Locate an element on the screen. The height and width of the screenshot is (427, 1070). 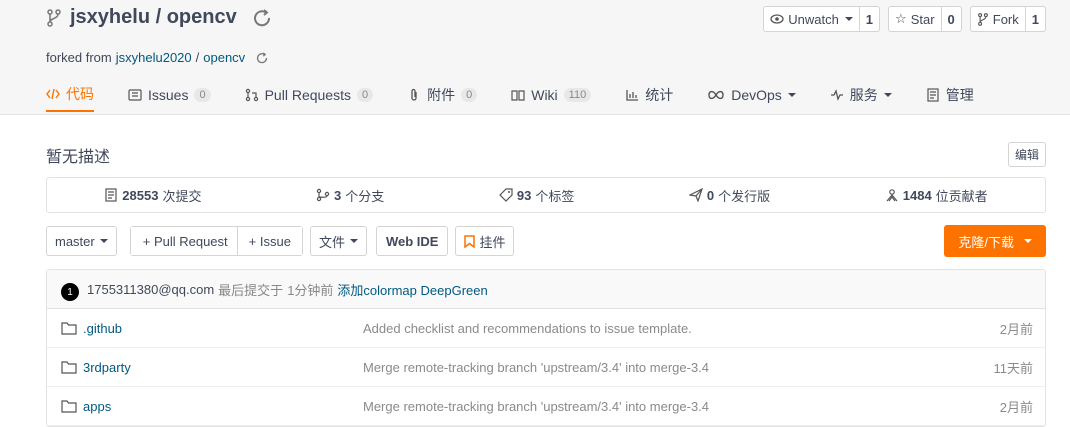
commit-prefix: 最后提交于 is located at coordinates (251, 290).